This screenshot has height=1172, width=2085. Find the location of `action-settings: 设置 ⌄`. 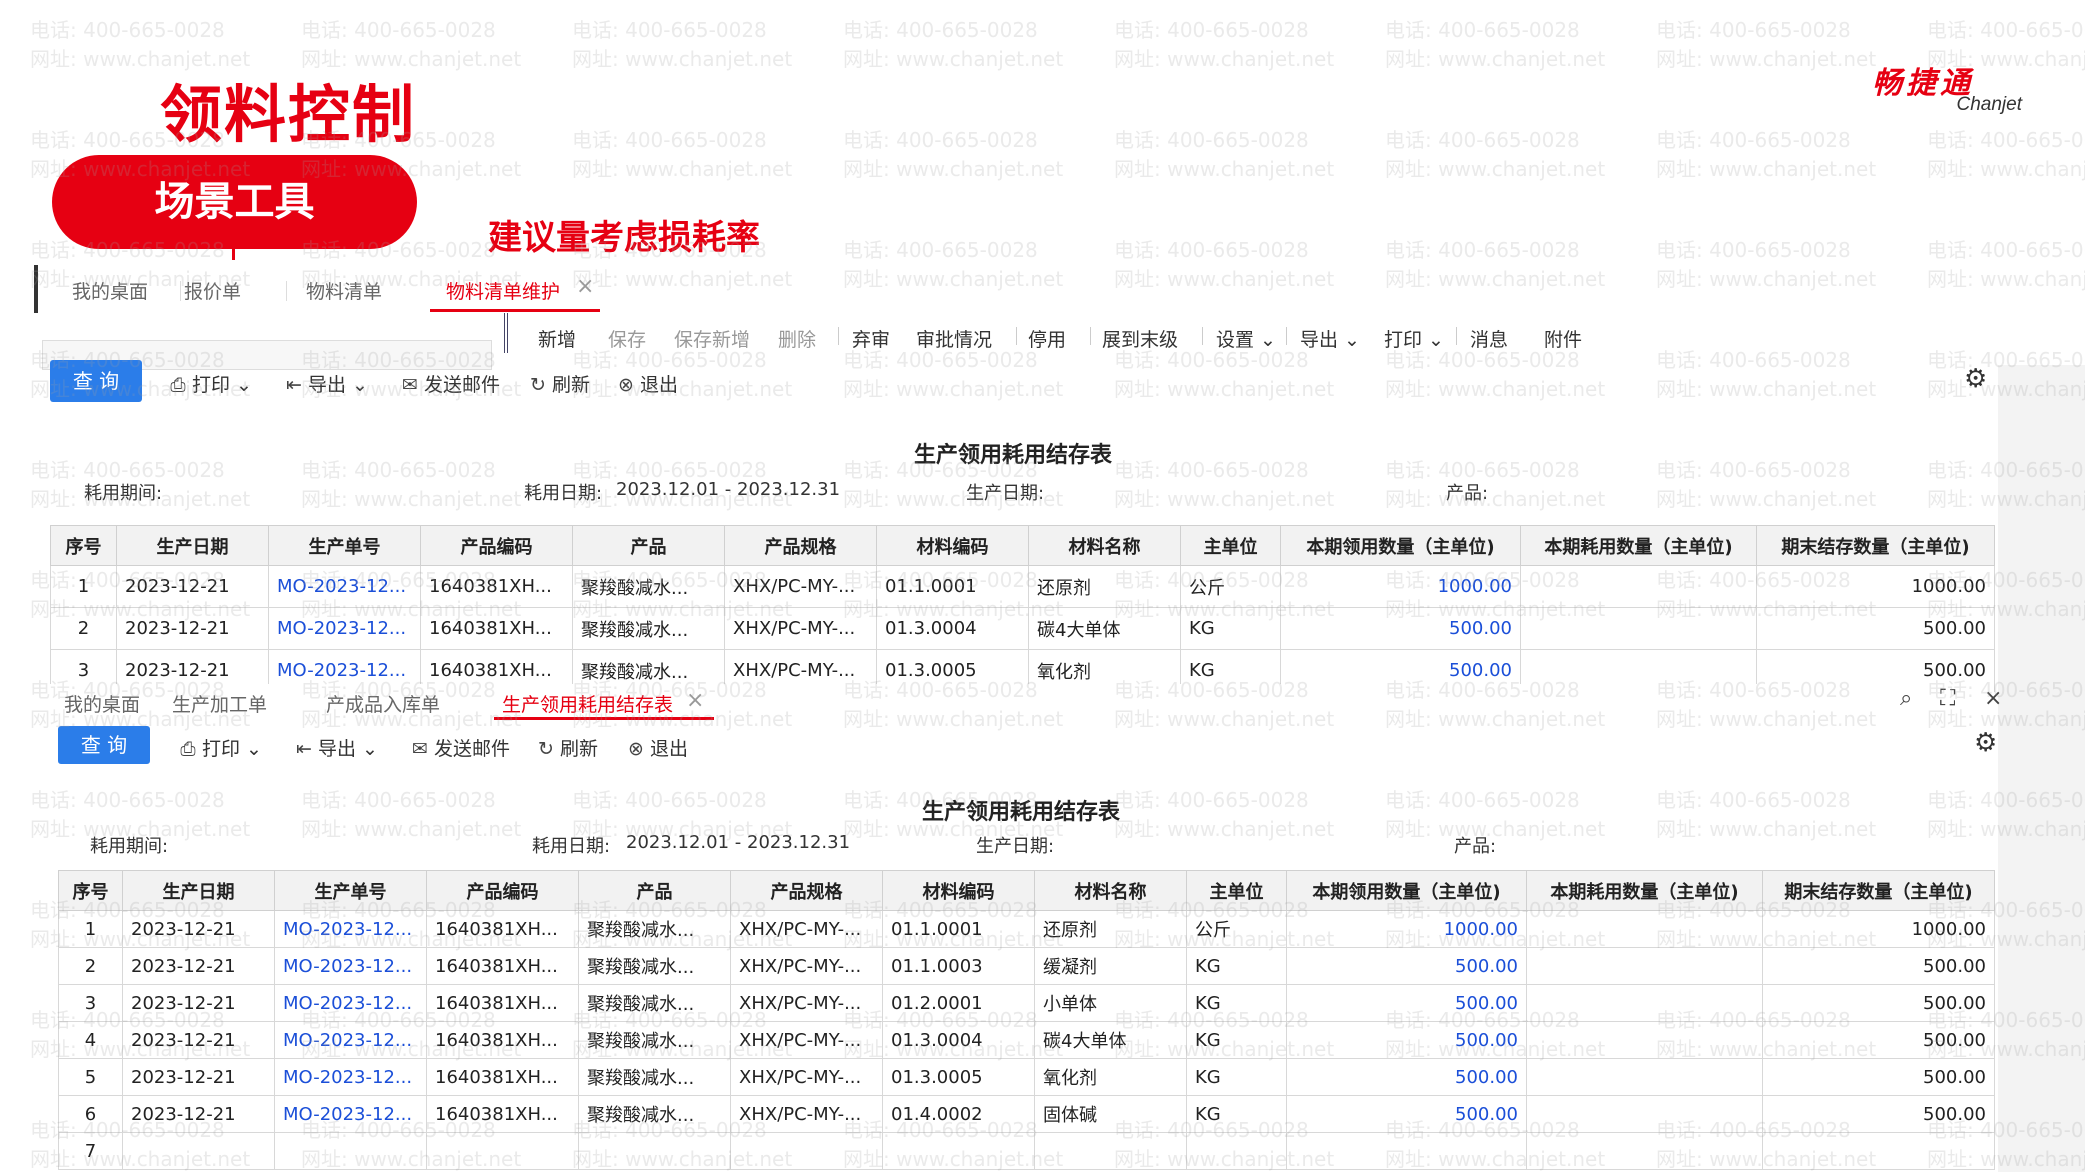

action-settings: 设置 ⌄ is located at coordinates (1246, 338).